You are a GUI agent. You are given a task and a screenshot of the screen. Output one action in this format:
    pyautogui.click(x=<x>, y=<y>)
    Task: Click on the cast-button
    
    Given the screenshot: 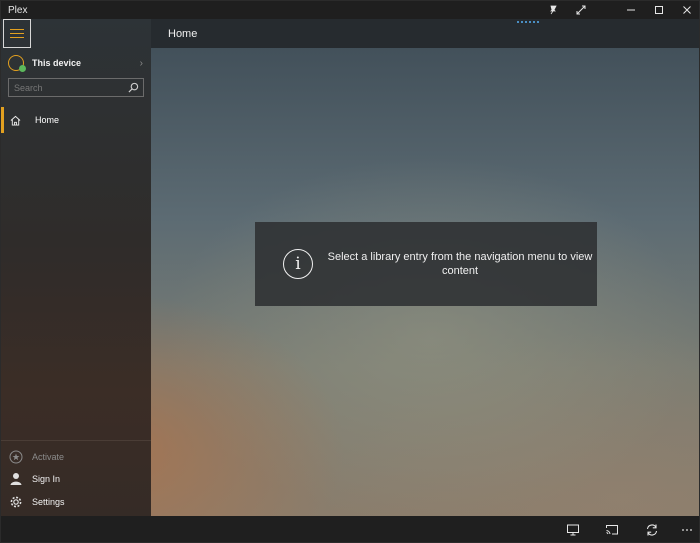 What is the action you would take?
    pyautogui.click(x=612, y=530)
    